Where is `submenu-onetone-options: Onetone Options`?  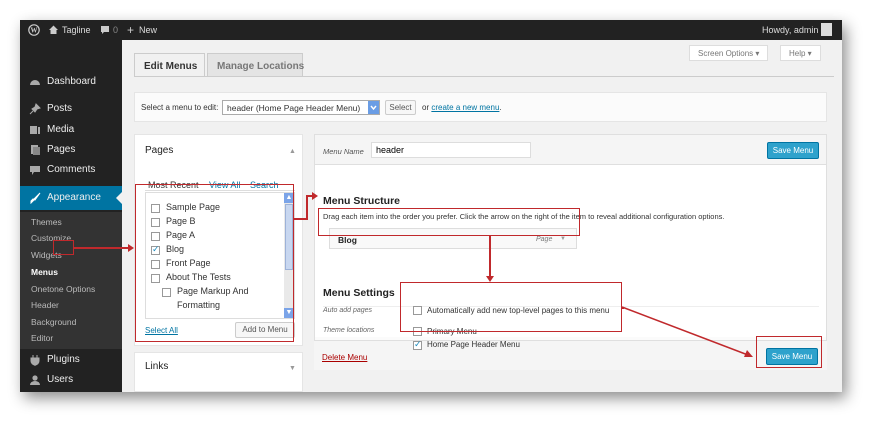 submenu-onetone-options: Onetone Options is located at coordinates (71, 289).